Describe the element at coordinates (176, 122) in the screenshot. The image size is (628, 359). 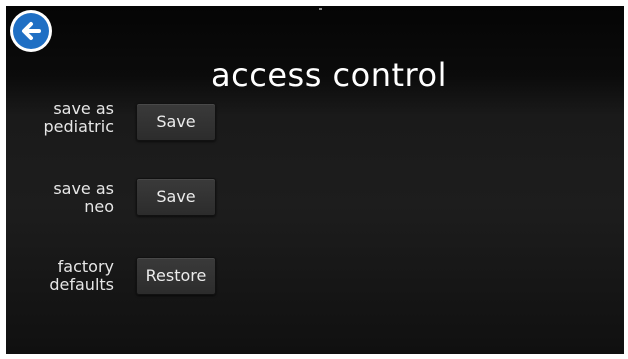
I see `save-pediatric-button: Save` at that location.